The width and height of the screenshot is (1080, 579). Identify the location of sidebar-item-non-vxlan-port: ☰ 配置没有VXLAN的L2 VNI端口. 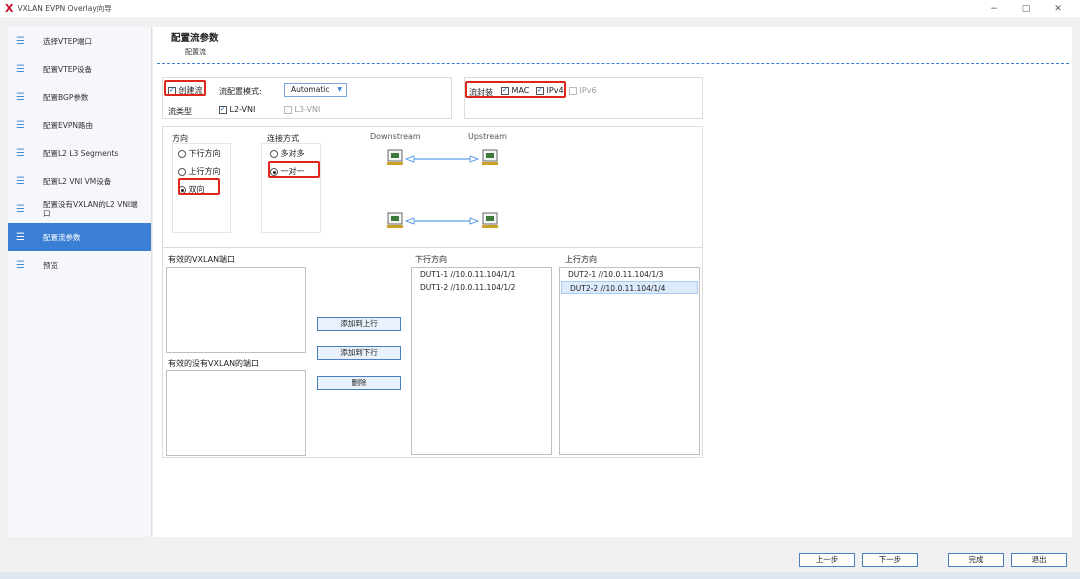
(79, 209).